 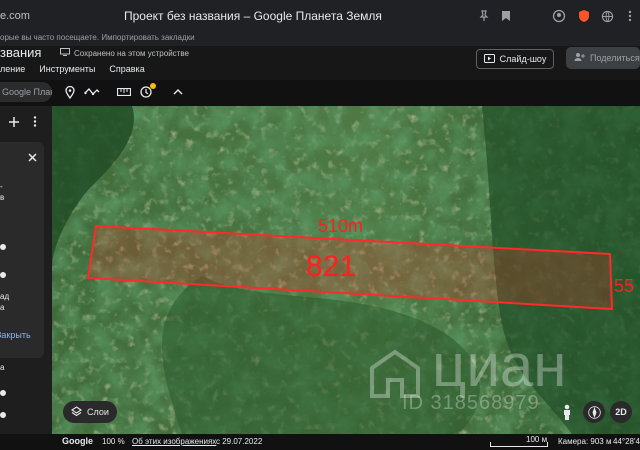 What do you see at coordinates (567, 412) in the screenshot?
I see `pegman-icon` at bounding box center [567, 412].